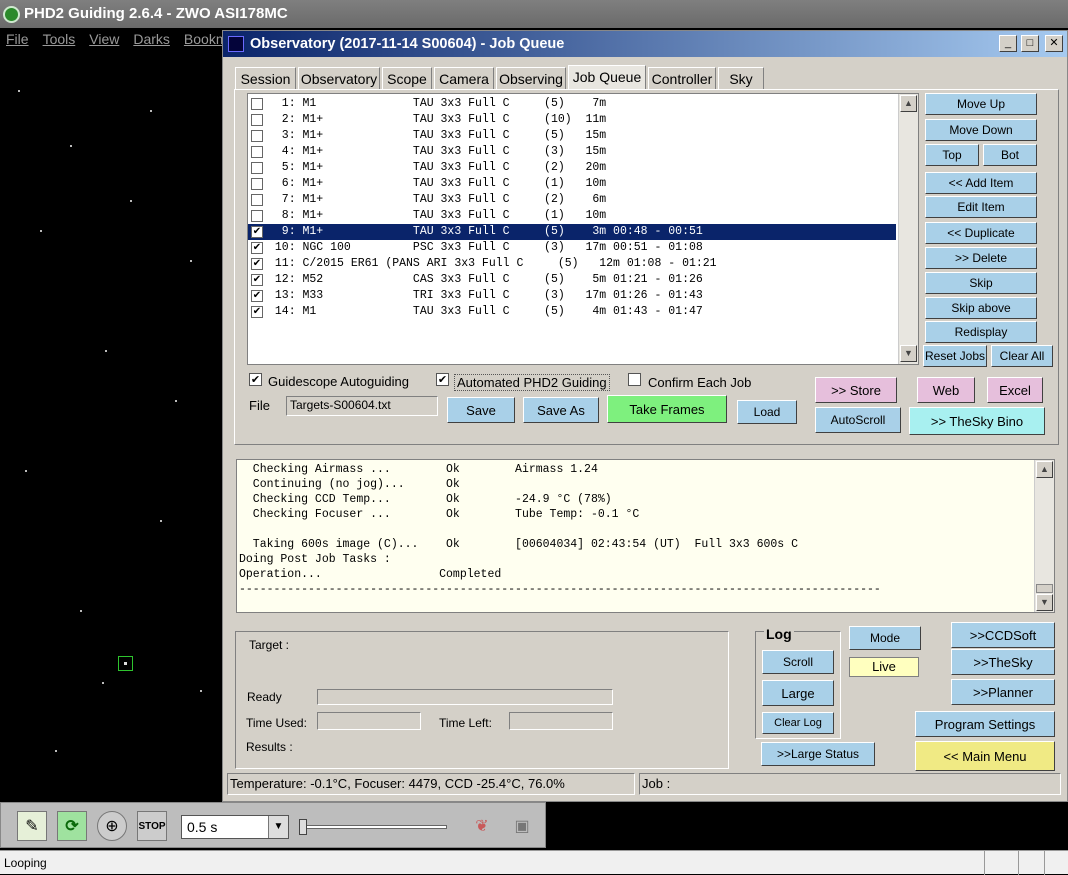 This screenshot has height=875, width=1068. I want to click on guide-pencil-icon: ✎, so click(32, 826).